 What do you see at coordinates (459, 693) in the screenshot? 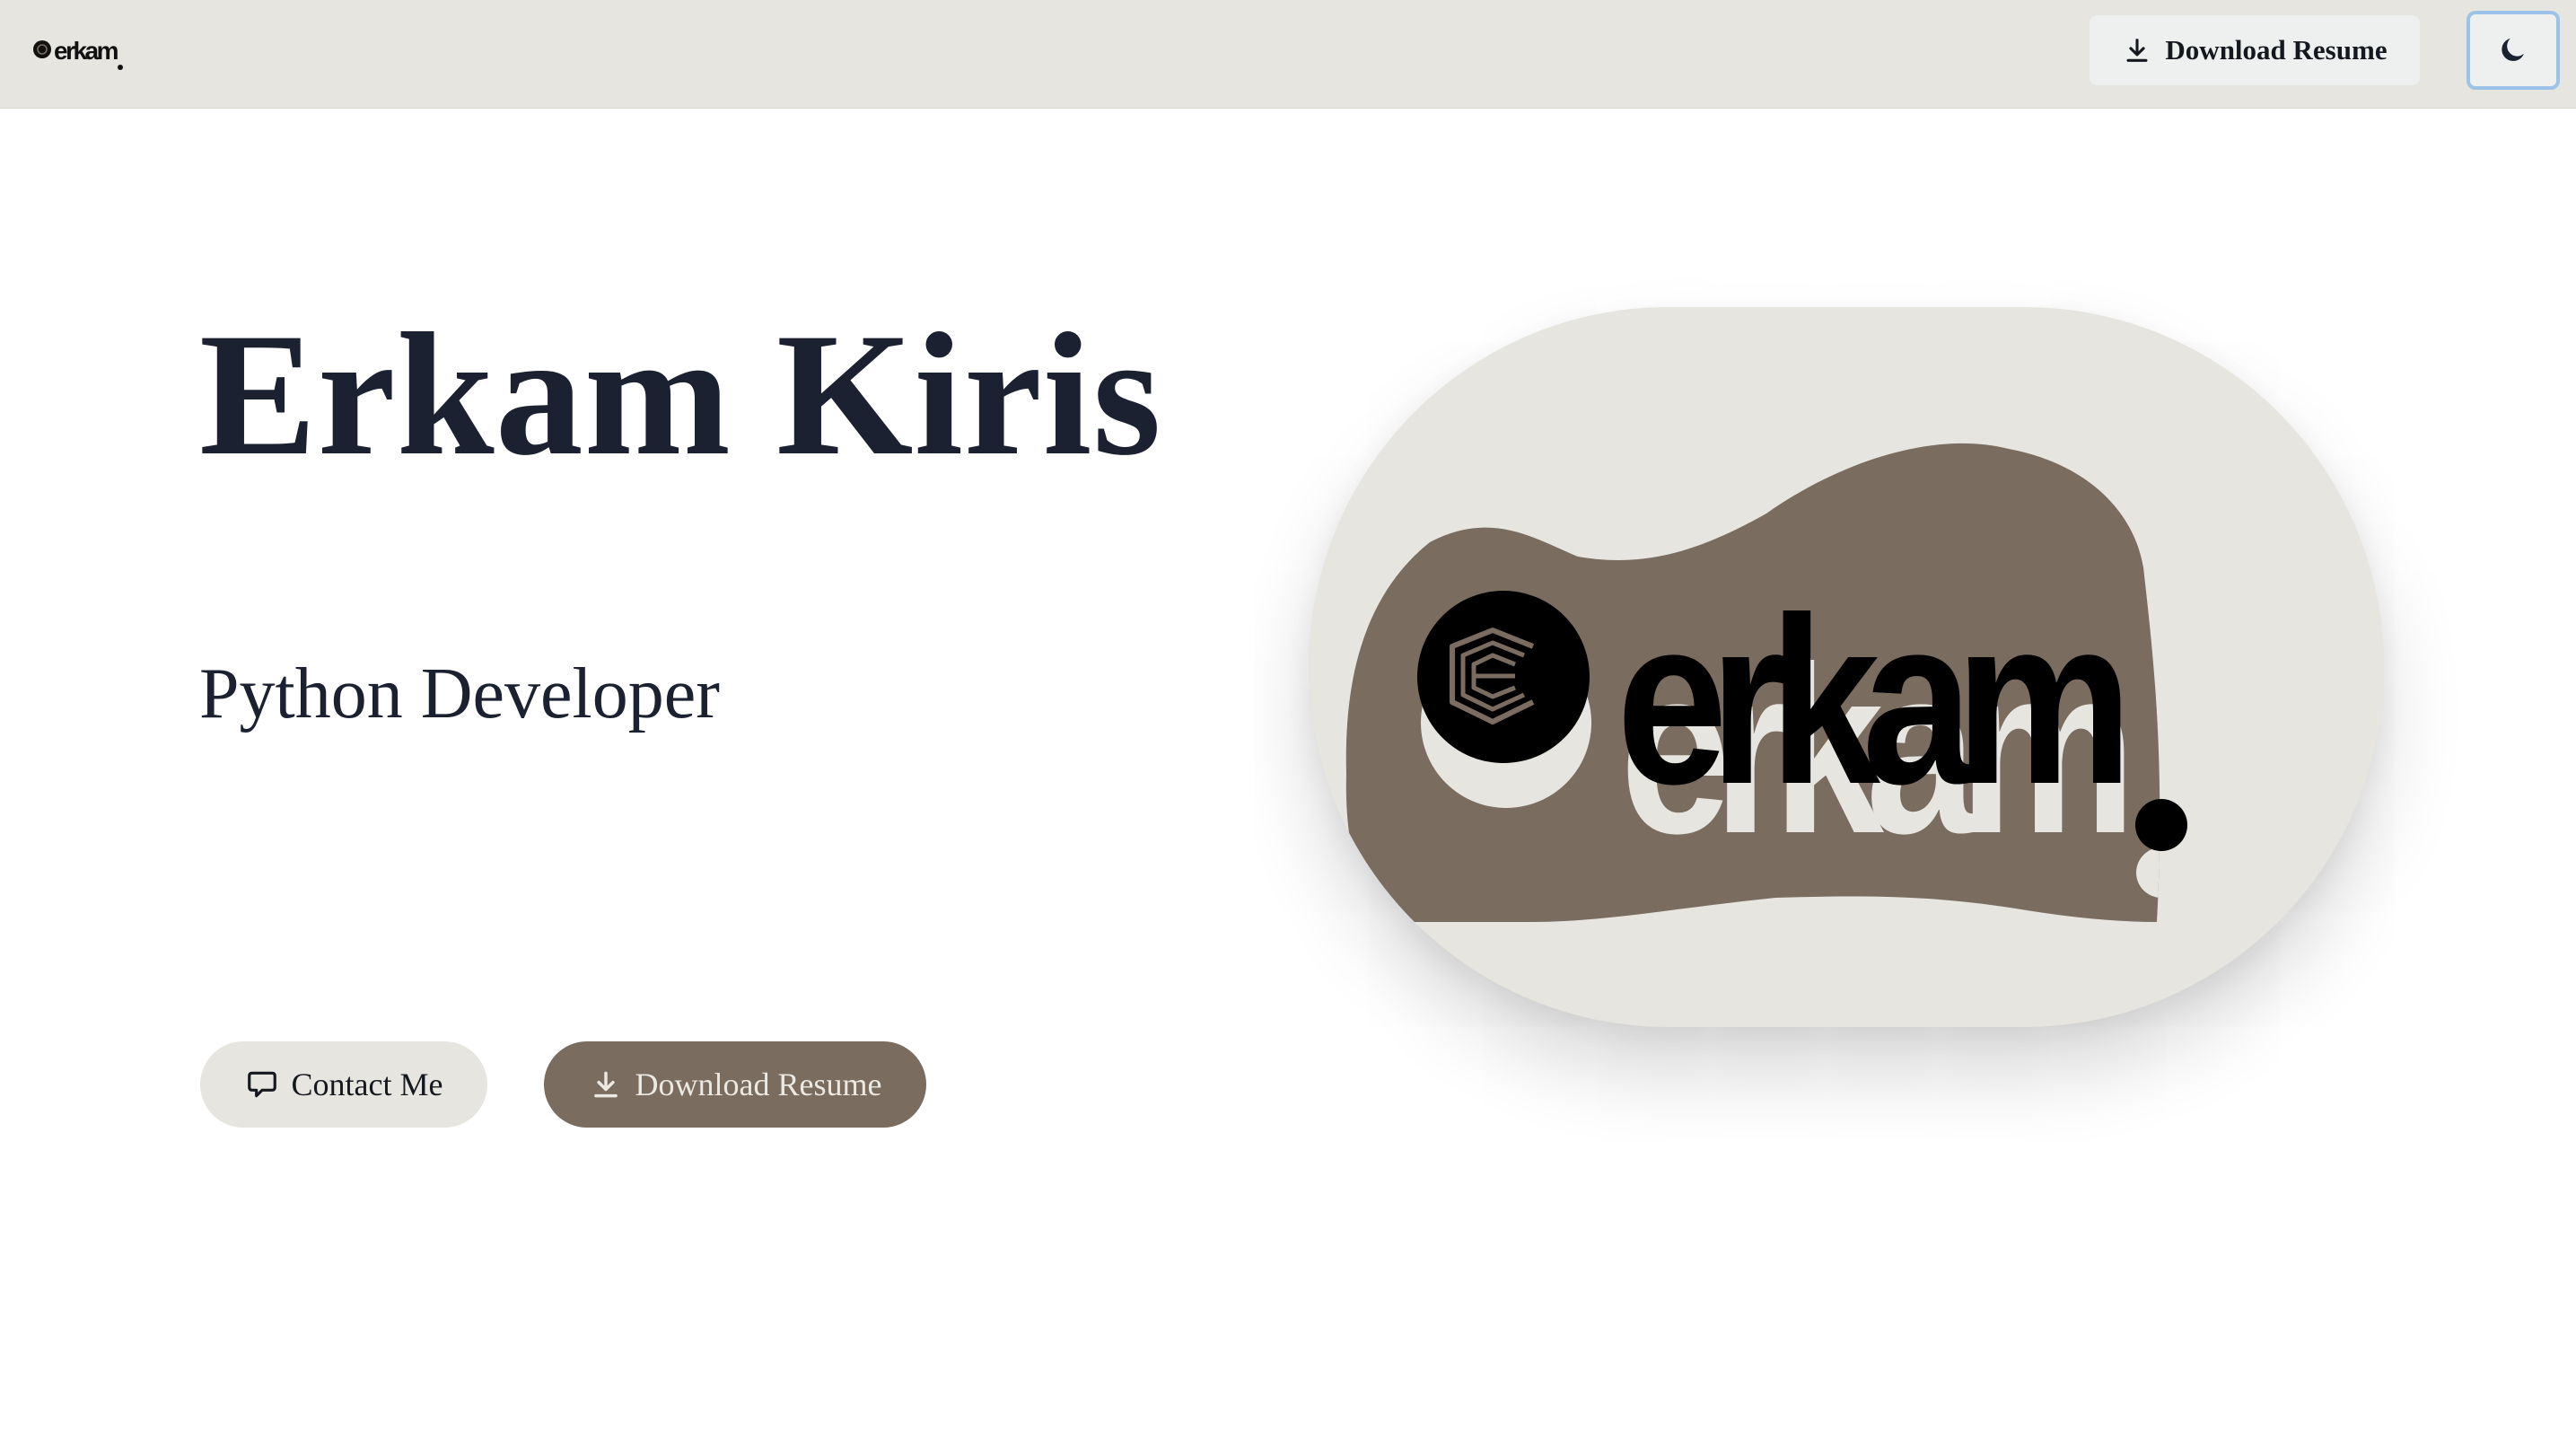
I see `hero-role: Python Developer` at bounding box center [459, 693].